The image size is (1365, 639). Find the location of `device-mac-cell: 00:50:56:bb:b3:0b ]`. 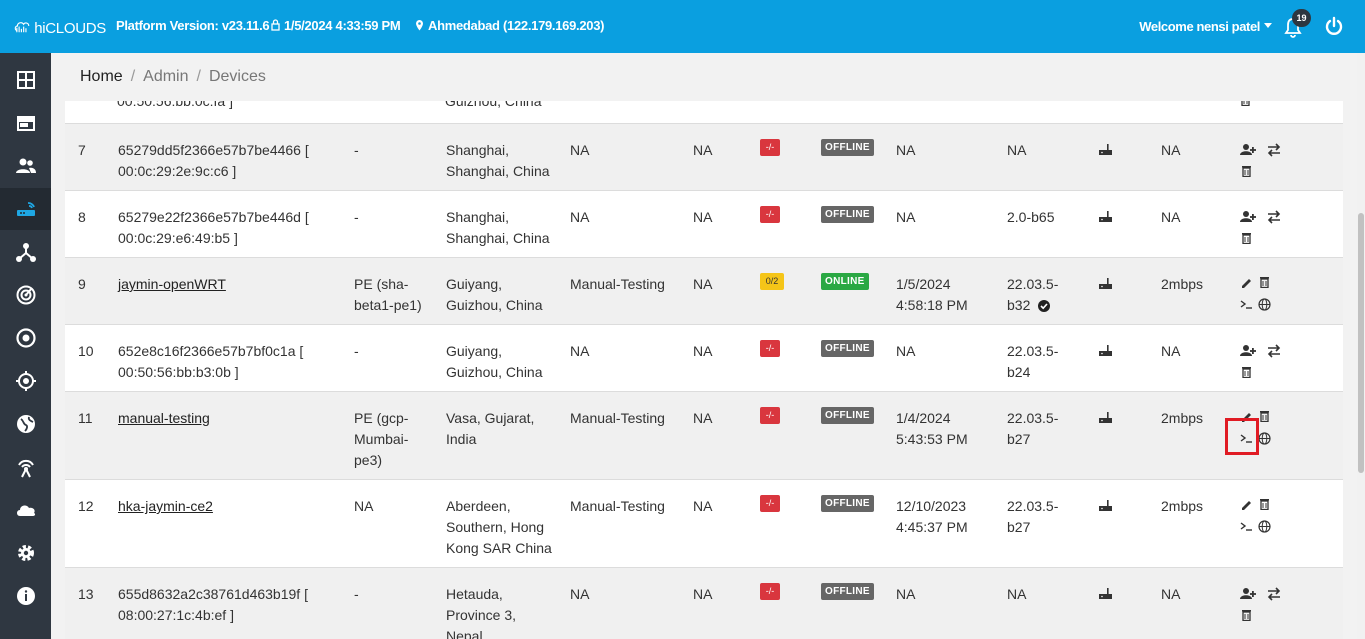

device-mac-cell: 00:50:56:bb:b3:0b ] is located at coordinates (178, 372).